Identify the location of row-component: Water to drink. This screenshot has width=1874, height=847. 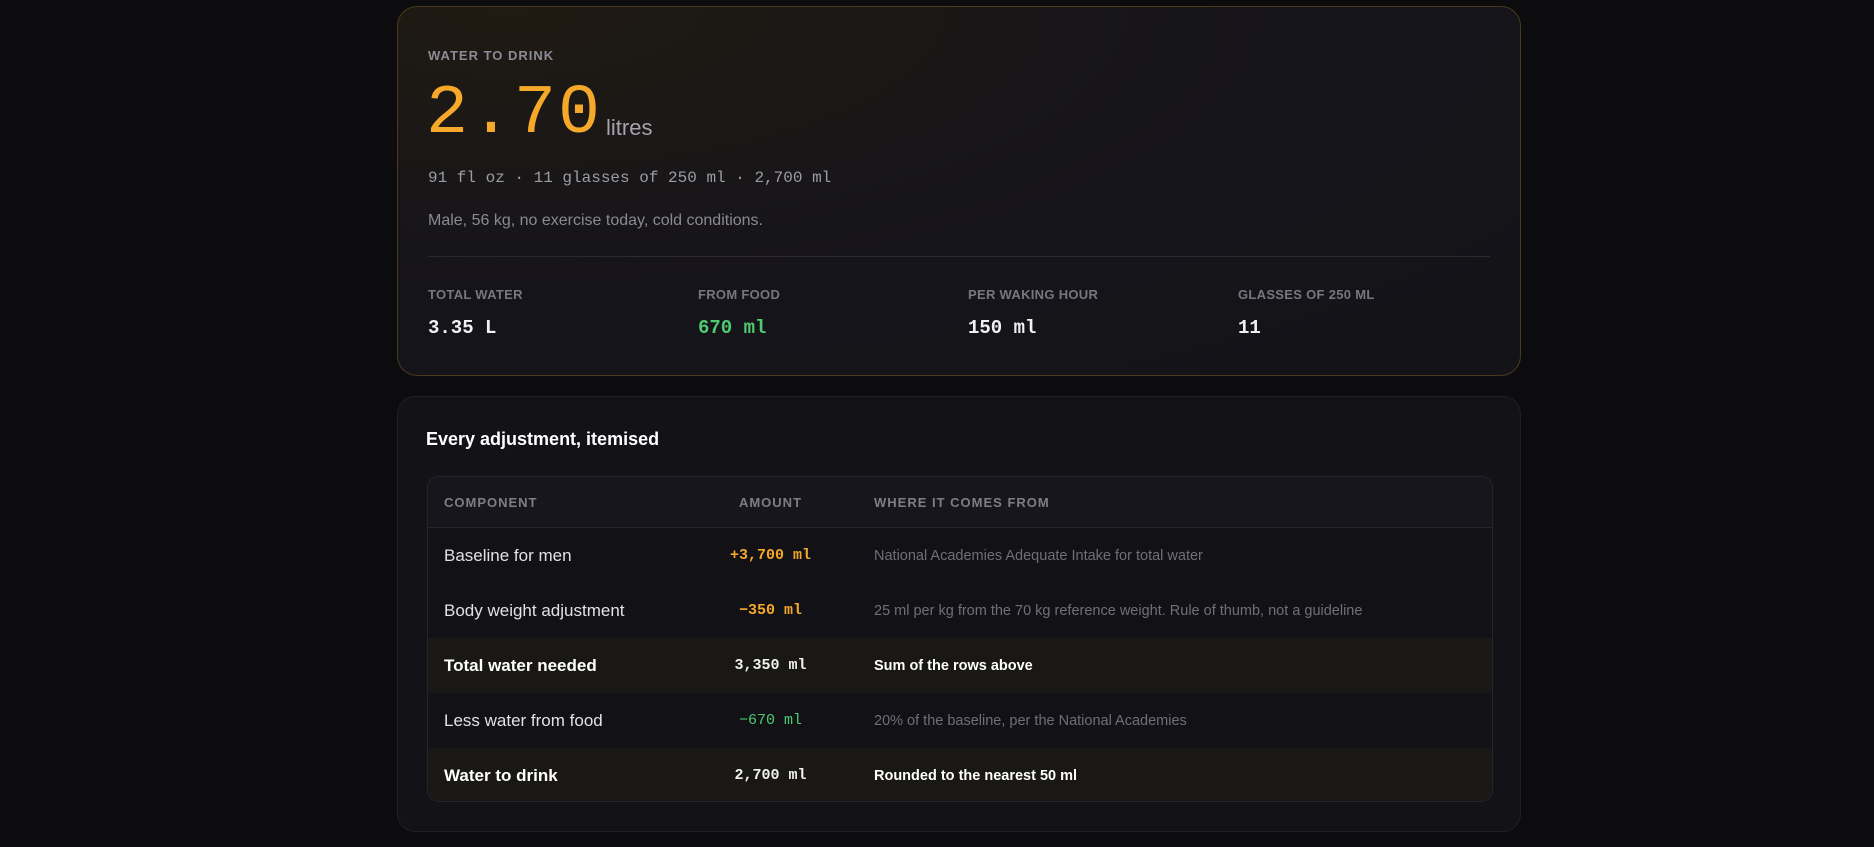
(555, 774).